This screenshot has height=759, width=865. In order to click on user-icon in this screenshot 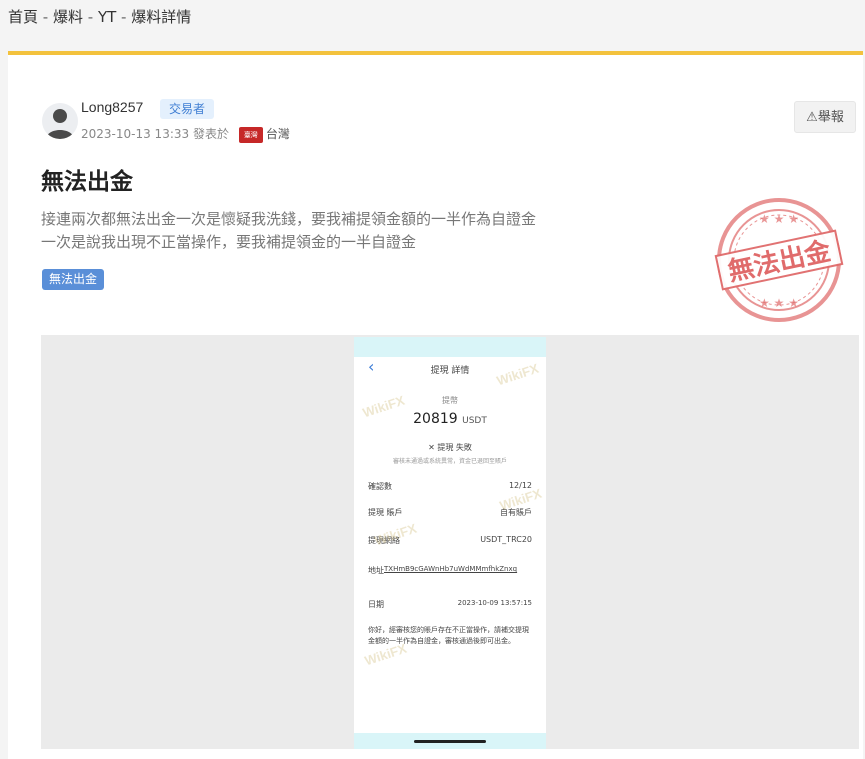, I will do `click(60, 124)`.